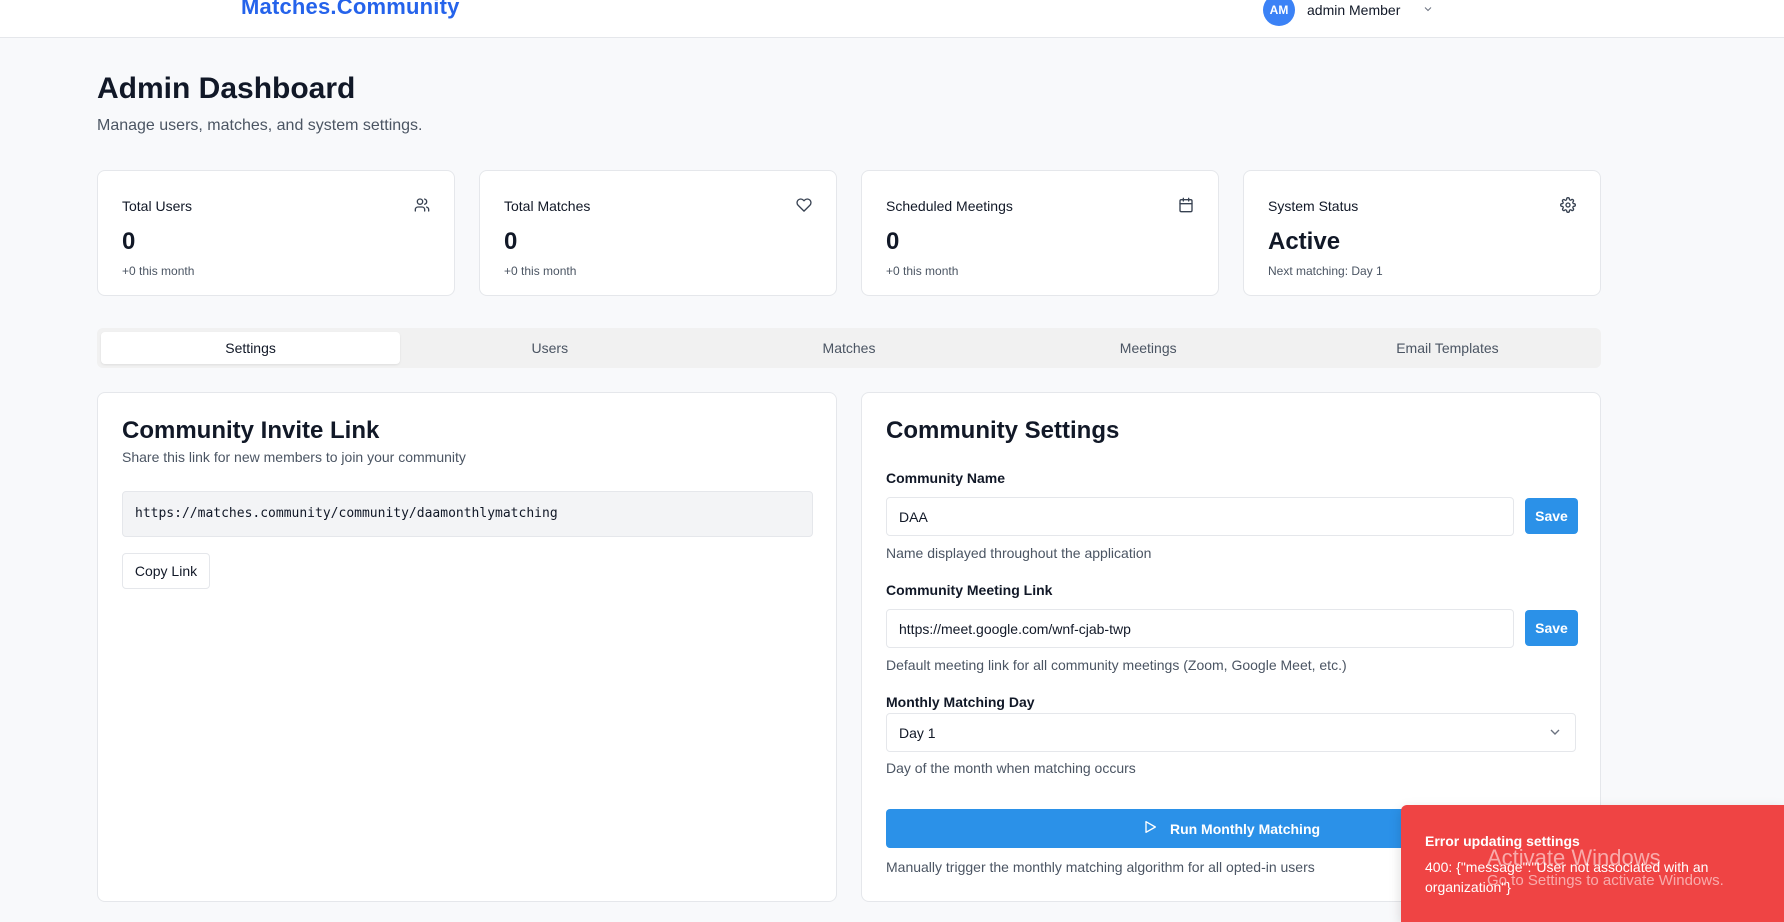  Describe the element at coordinates (1551, 628) in the screenshot. I see `save-meeting-link-button: Save` at that location.